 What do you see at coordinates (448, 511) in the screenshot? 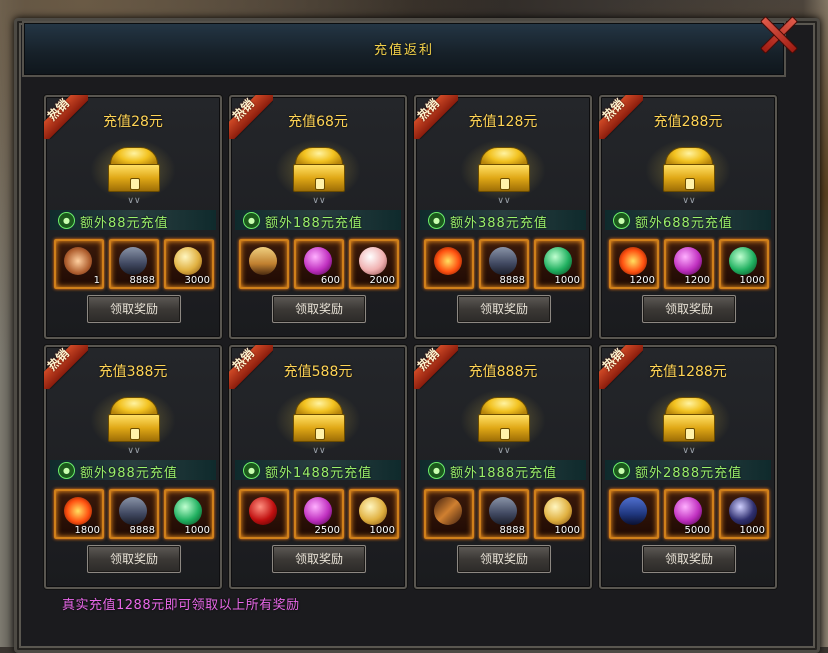
I see `staff-weapon-icon` at bounding box center [448, 511].